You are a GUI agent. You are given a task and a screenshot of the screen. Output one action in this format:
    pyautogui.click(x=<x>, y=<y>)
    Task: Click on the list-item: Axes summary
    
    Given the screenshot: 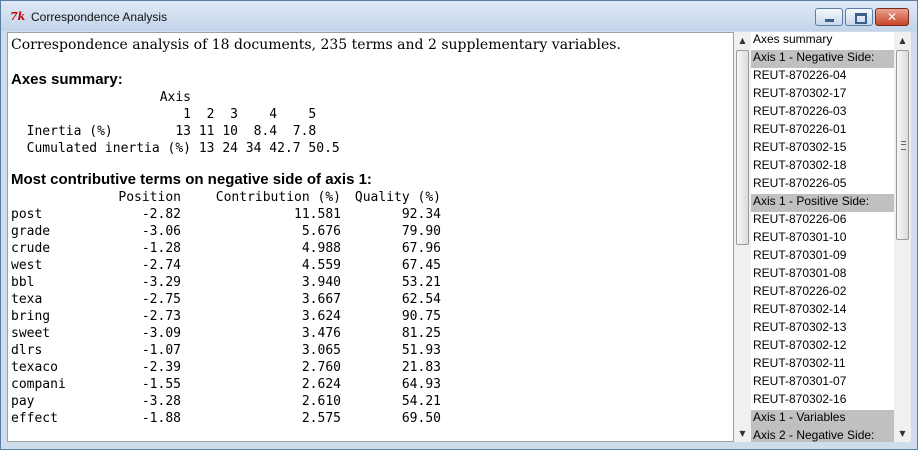 What is the action you would take?
    pyautogui.click(x=822, y=41)
    